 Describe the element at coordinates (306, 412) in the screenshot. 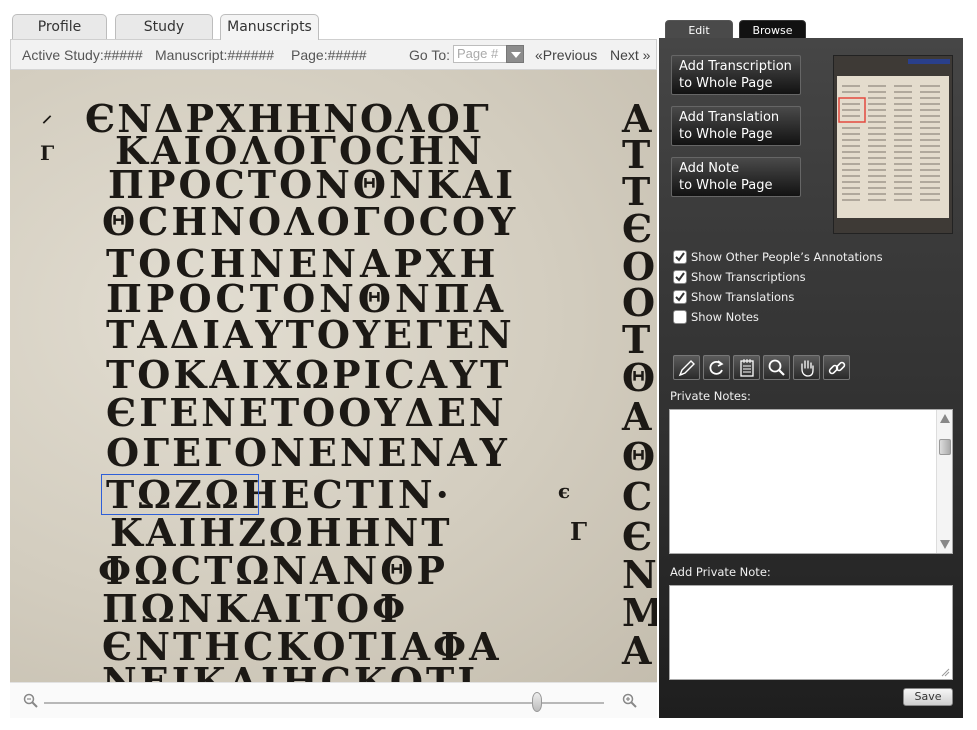

I see `svg-text: ЄΓΕΝΕΤΟΟΥΔΕΝ` at that location.